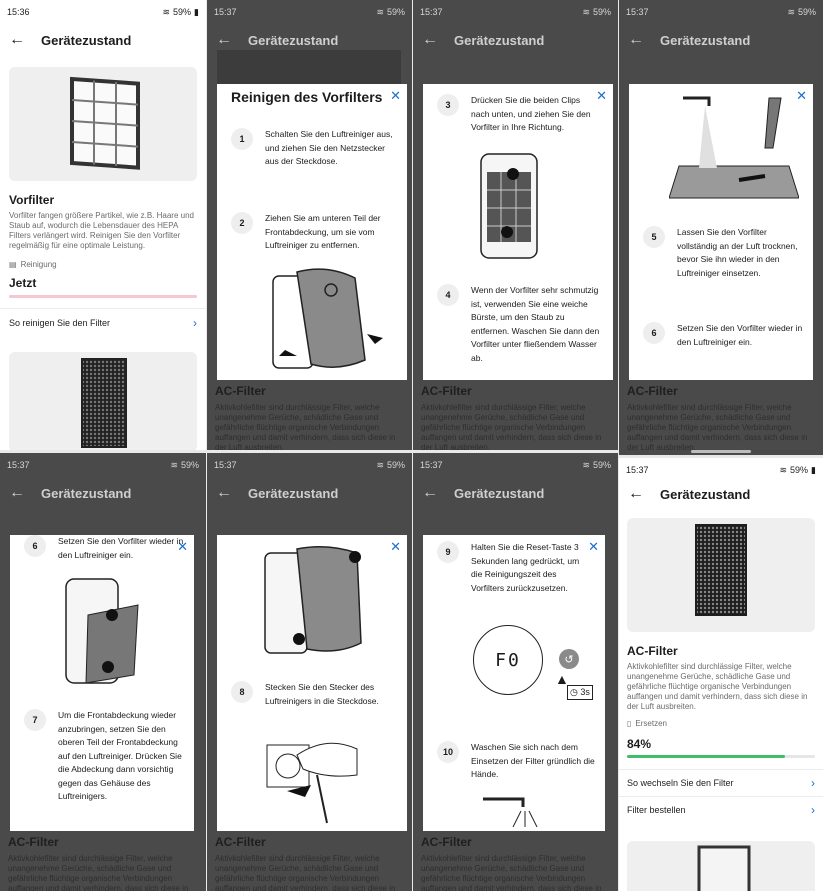  Describe the element at coordinates (242, 692) in the screenshot. I see `step-number: 8` at that location.